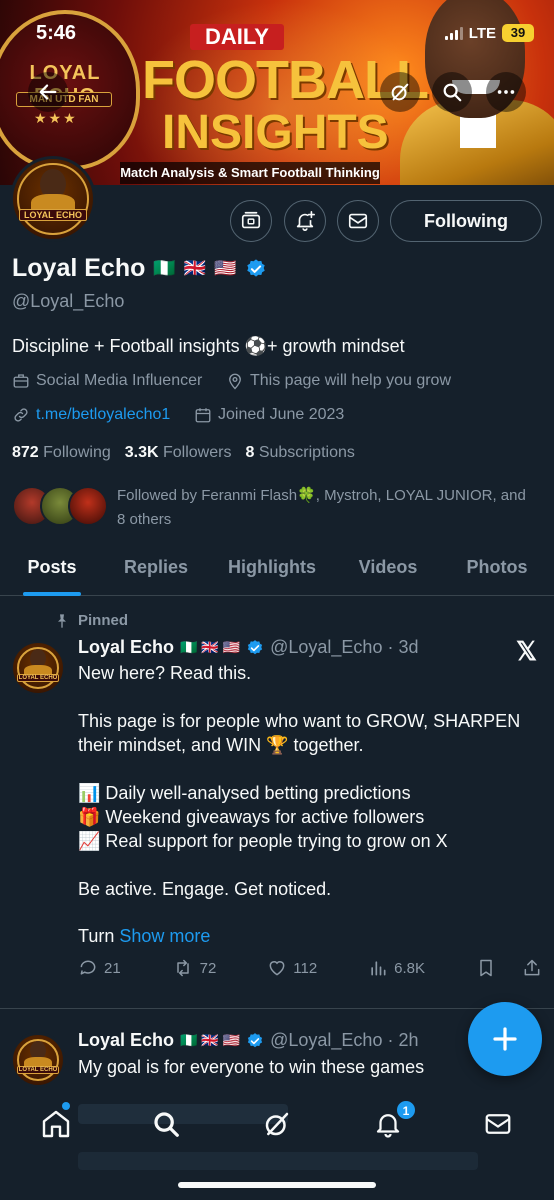 The image size is (554, 1200). Describe the element at coordinates (235, 381) in the screenshot. I see `location-pin-icon` at that location.